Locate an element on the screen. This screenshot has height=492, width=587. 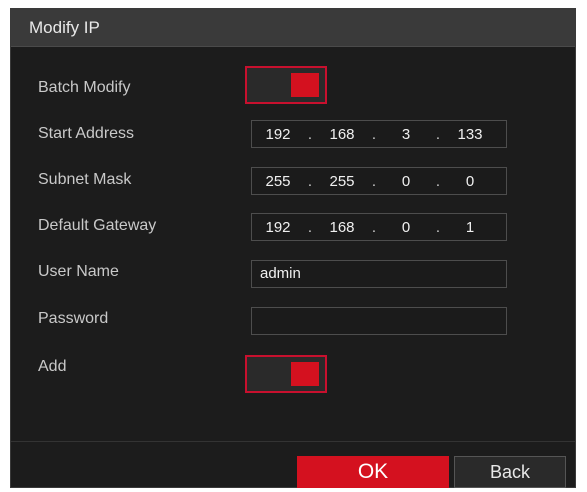
subnet-mask-label: Subnet Mask is located at coordinates (85, 179).